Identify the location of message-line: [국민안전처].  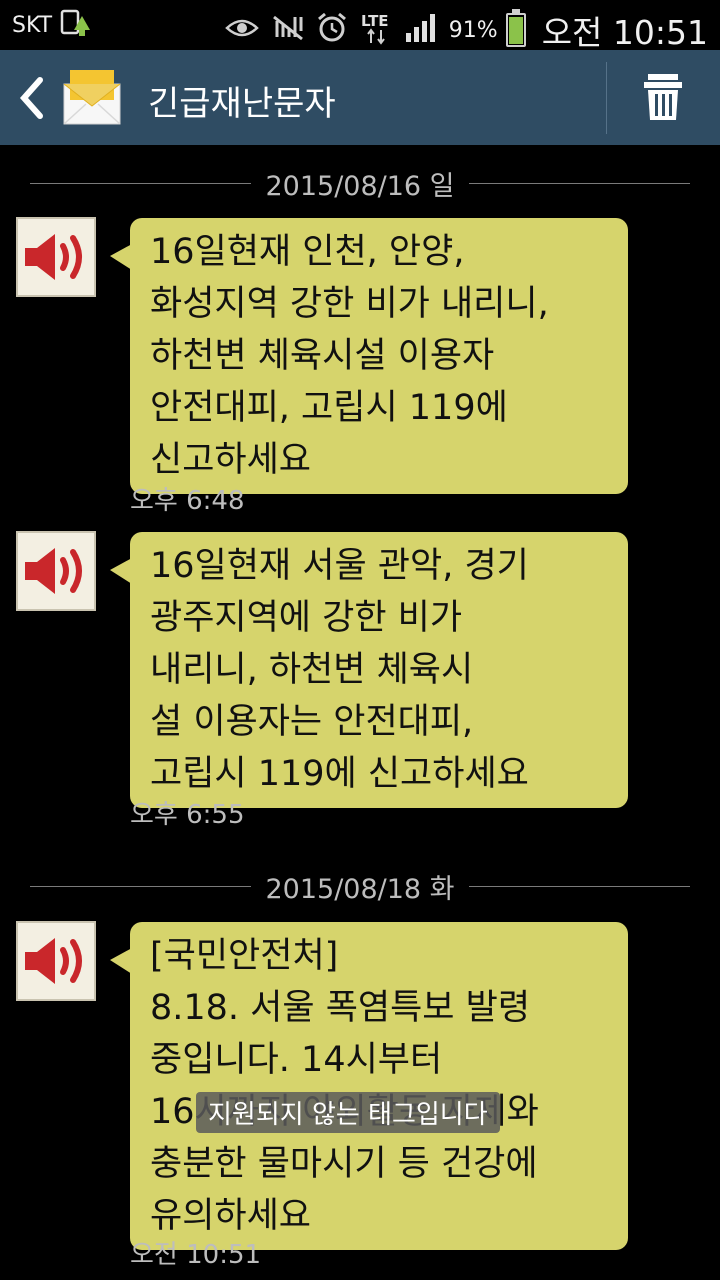
(244, 956).